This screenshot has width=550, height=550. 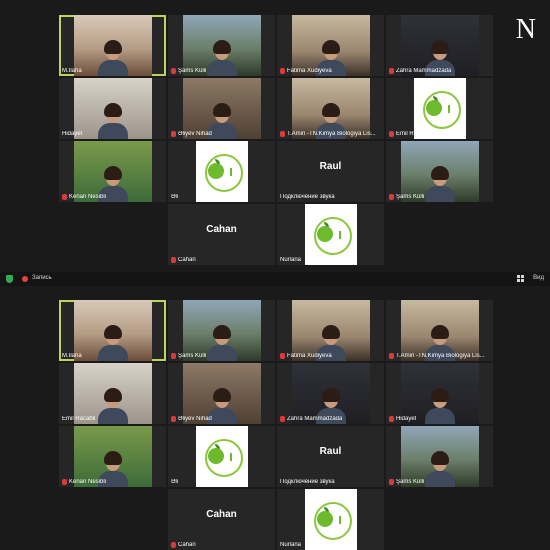 I want to click on participant-name: Hidayet, so click(x=72, y=134).